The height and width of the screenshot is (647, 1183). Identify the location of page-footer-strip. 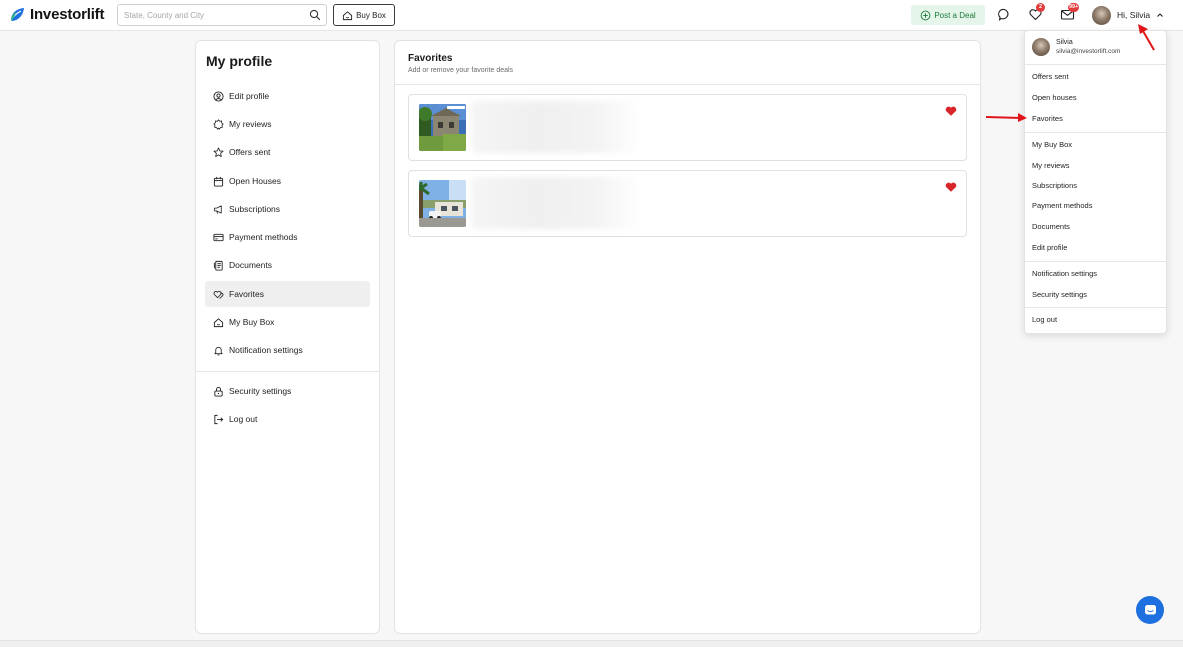
(591, 643).